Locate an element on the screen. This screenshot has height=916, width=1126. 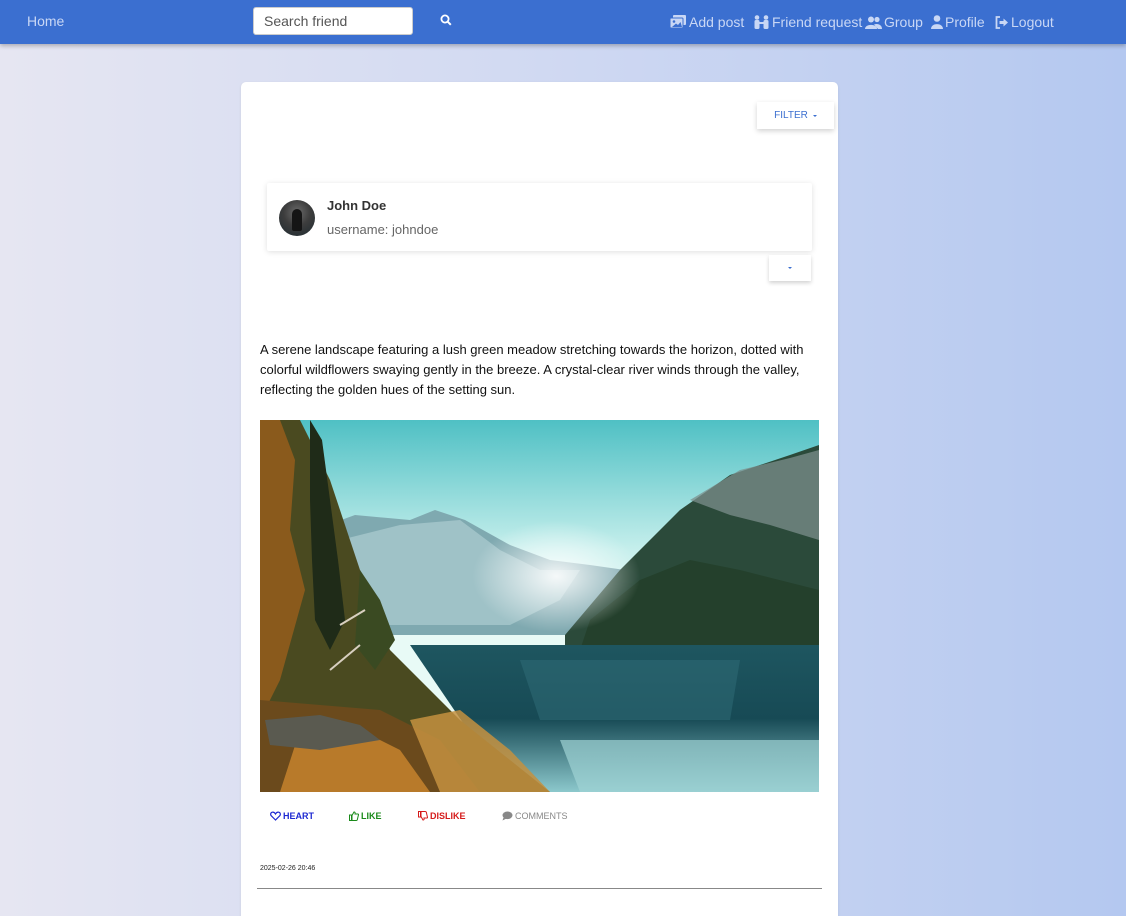
thumbs-up-icon is located at coordinates (354, 816).